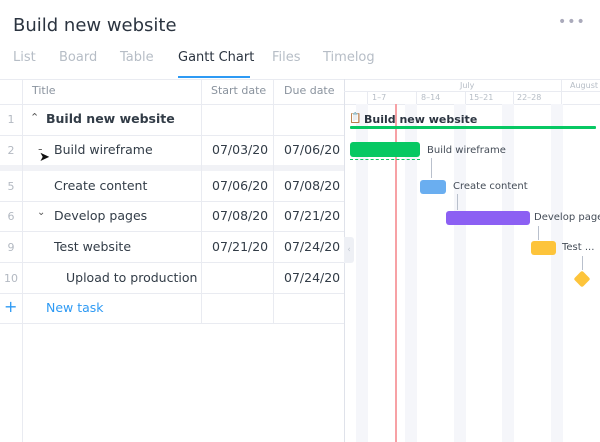  What do you see at coordinates (431, 97) in the screenshot?
I see `week-label: 8–14` at bounding box center [431, 97].